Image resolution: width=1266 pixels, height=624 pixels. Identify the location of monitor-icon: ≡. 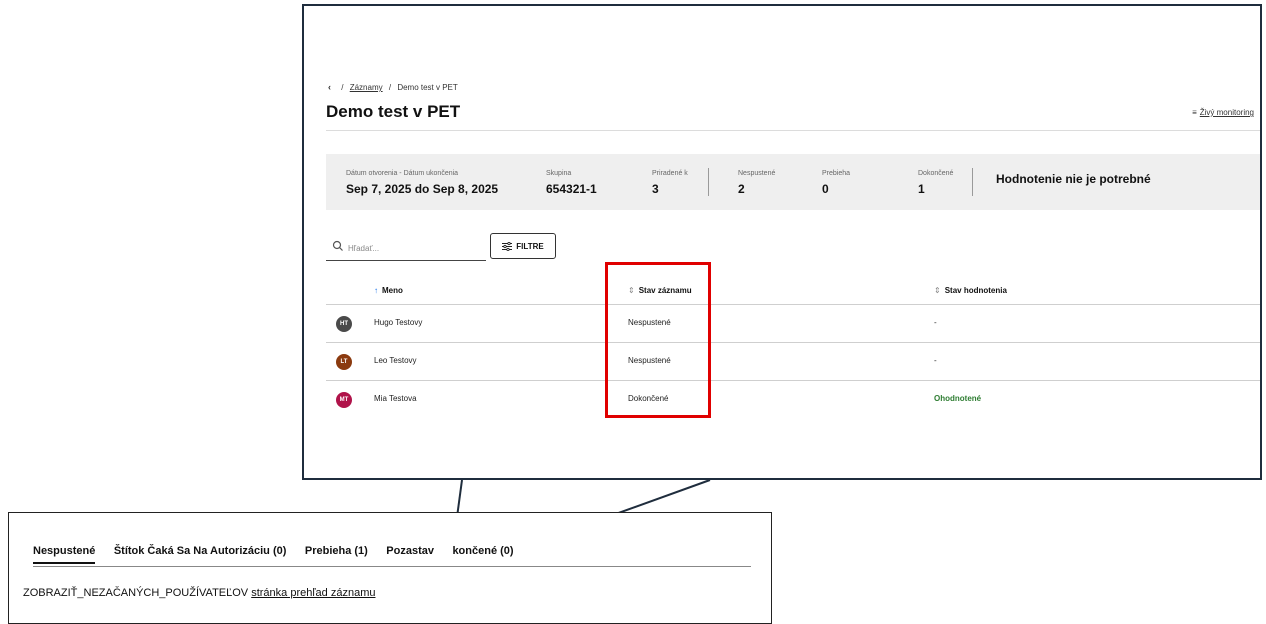
(1194, 112).